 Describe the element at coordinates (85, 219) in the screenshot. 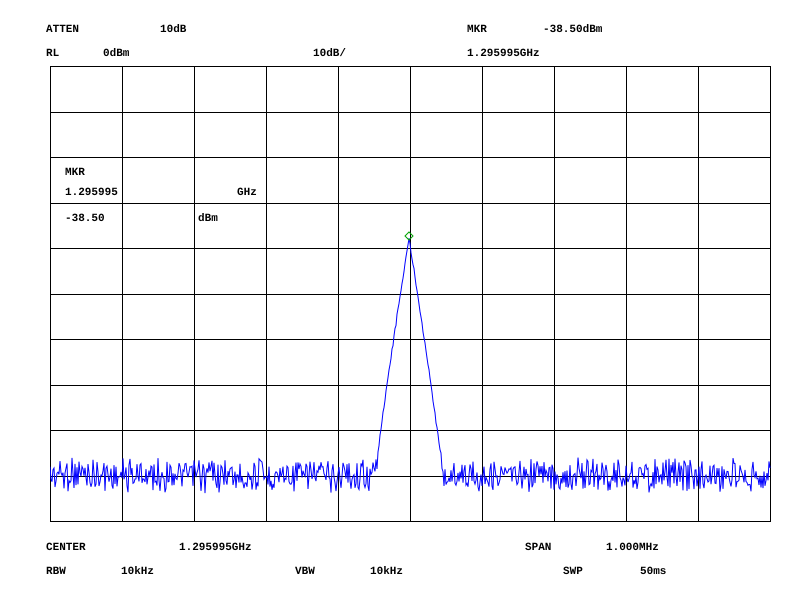

I see `readout-level: -38.50` at that location.